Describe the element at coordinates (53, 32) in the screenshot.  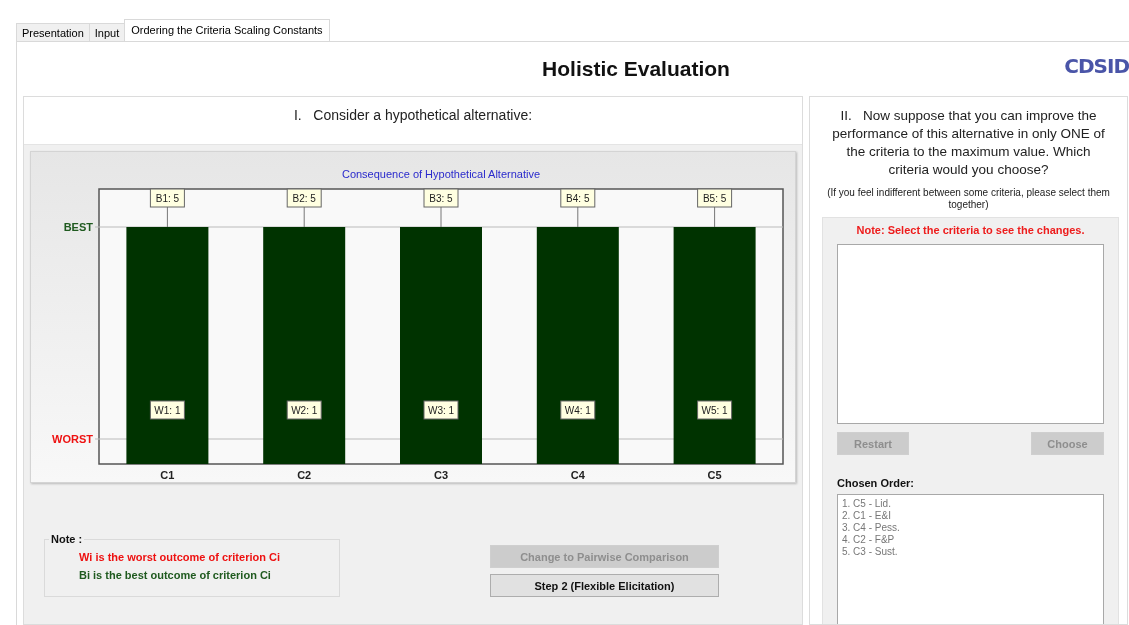
I see `tab: Presentation` at that location.